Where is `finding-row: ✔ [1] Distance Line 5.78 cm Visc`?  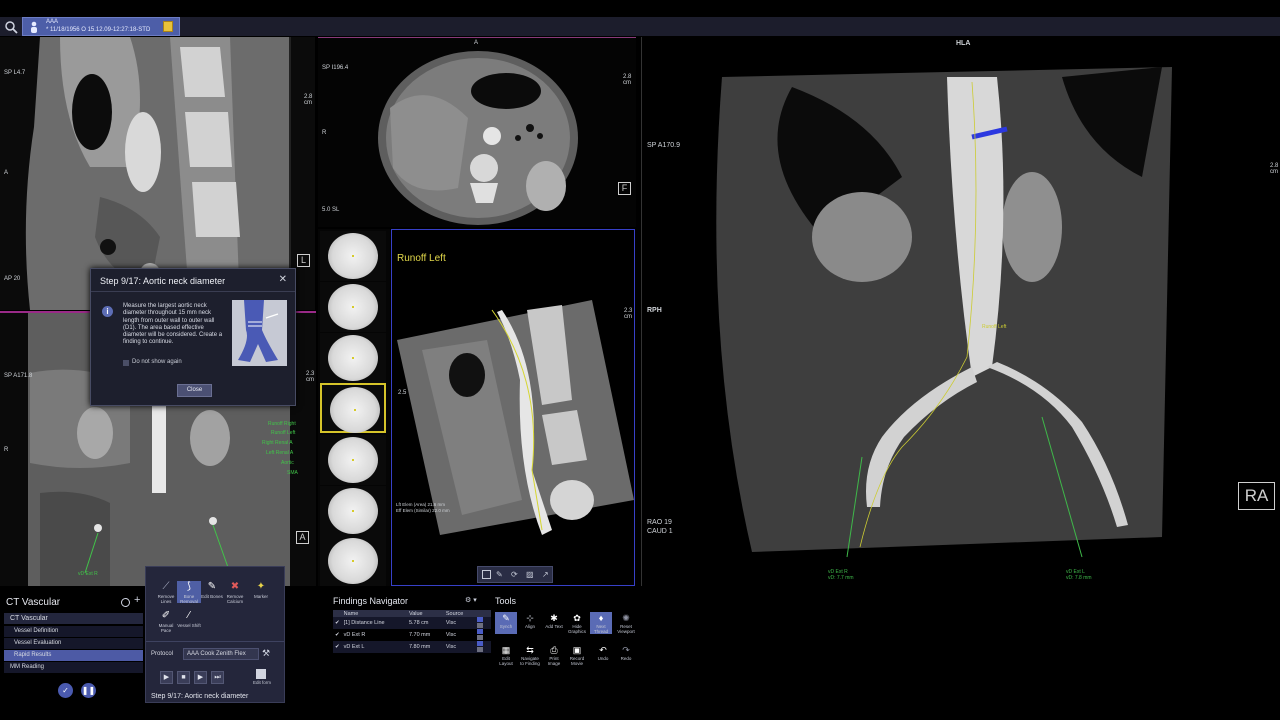
finding-row: ✔ [1] Distance Line 5.78 cm Visc is located at coordinates (412, 623).